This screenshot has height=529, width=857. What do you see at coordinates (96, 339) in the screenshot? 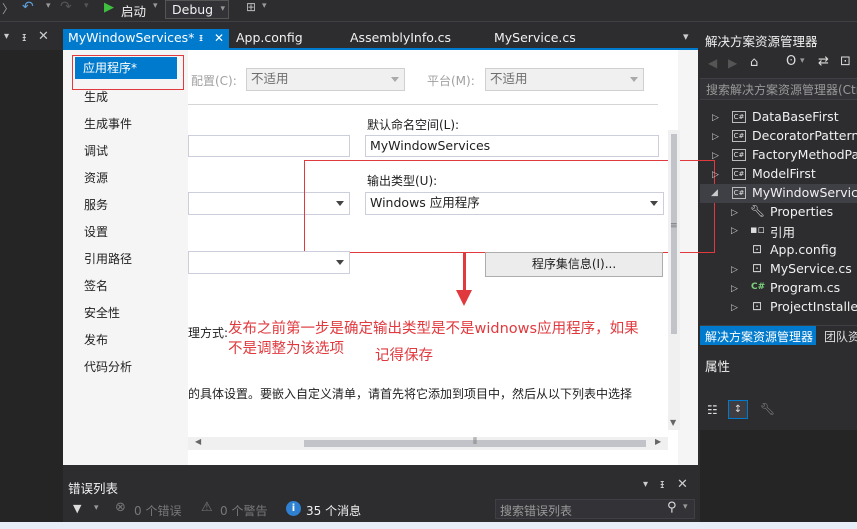
I see `nav-item-publish: 发布` at bounding box center [96, 339].